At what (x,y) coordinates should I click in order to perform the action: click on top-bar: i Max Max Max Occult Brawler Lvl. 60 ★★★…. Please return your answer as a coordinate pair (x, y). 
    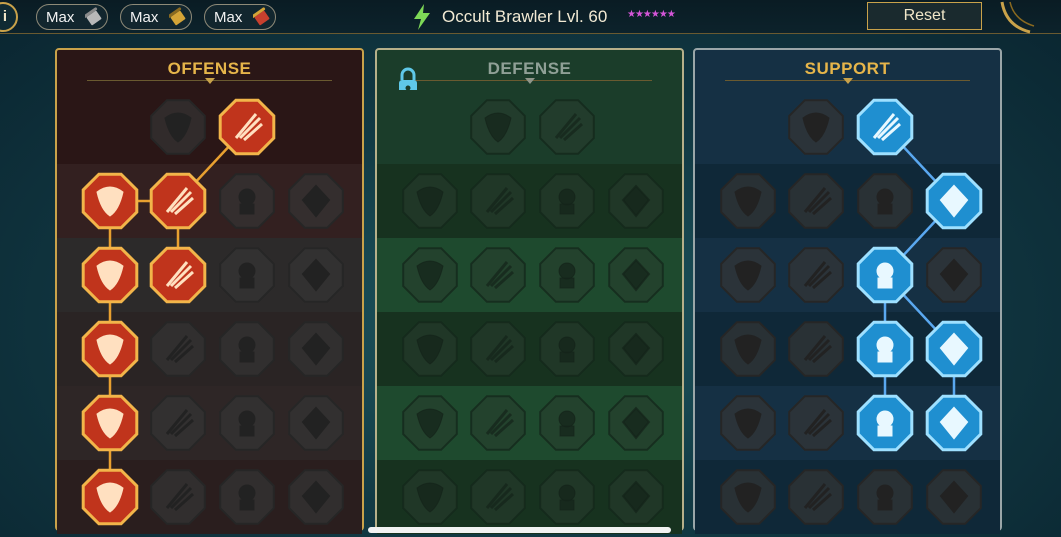
    Looking at the image, I should click on (530, 17).